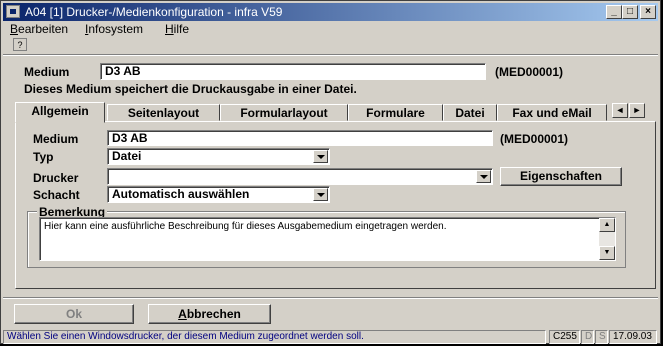  What do you see at coordinates (561, 176) in the screenshot?
I see `eigenschaften-button: Eigenschaften` at bounding box center [561, 176].